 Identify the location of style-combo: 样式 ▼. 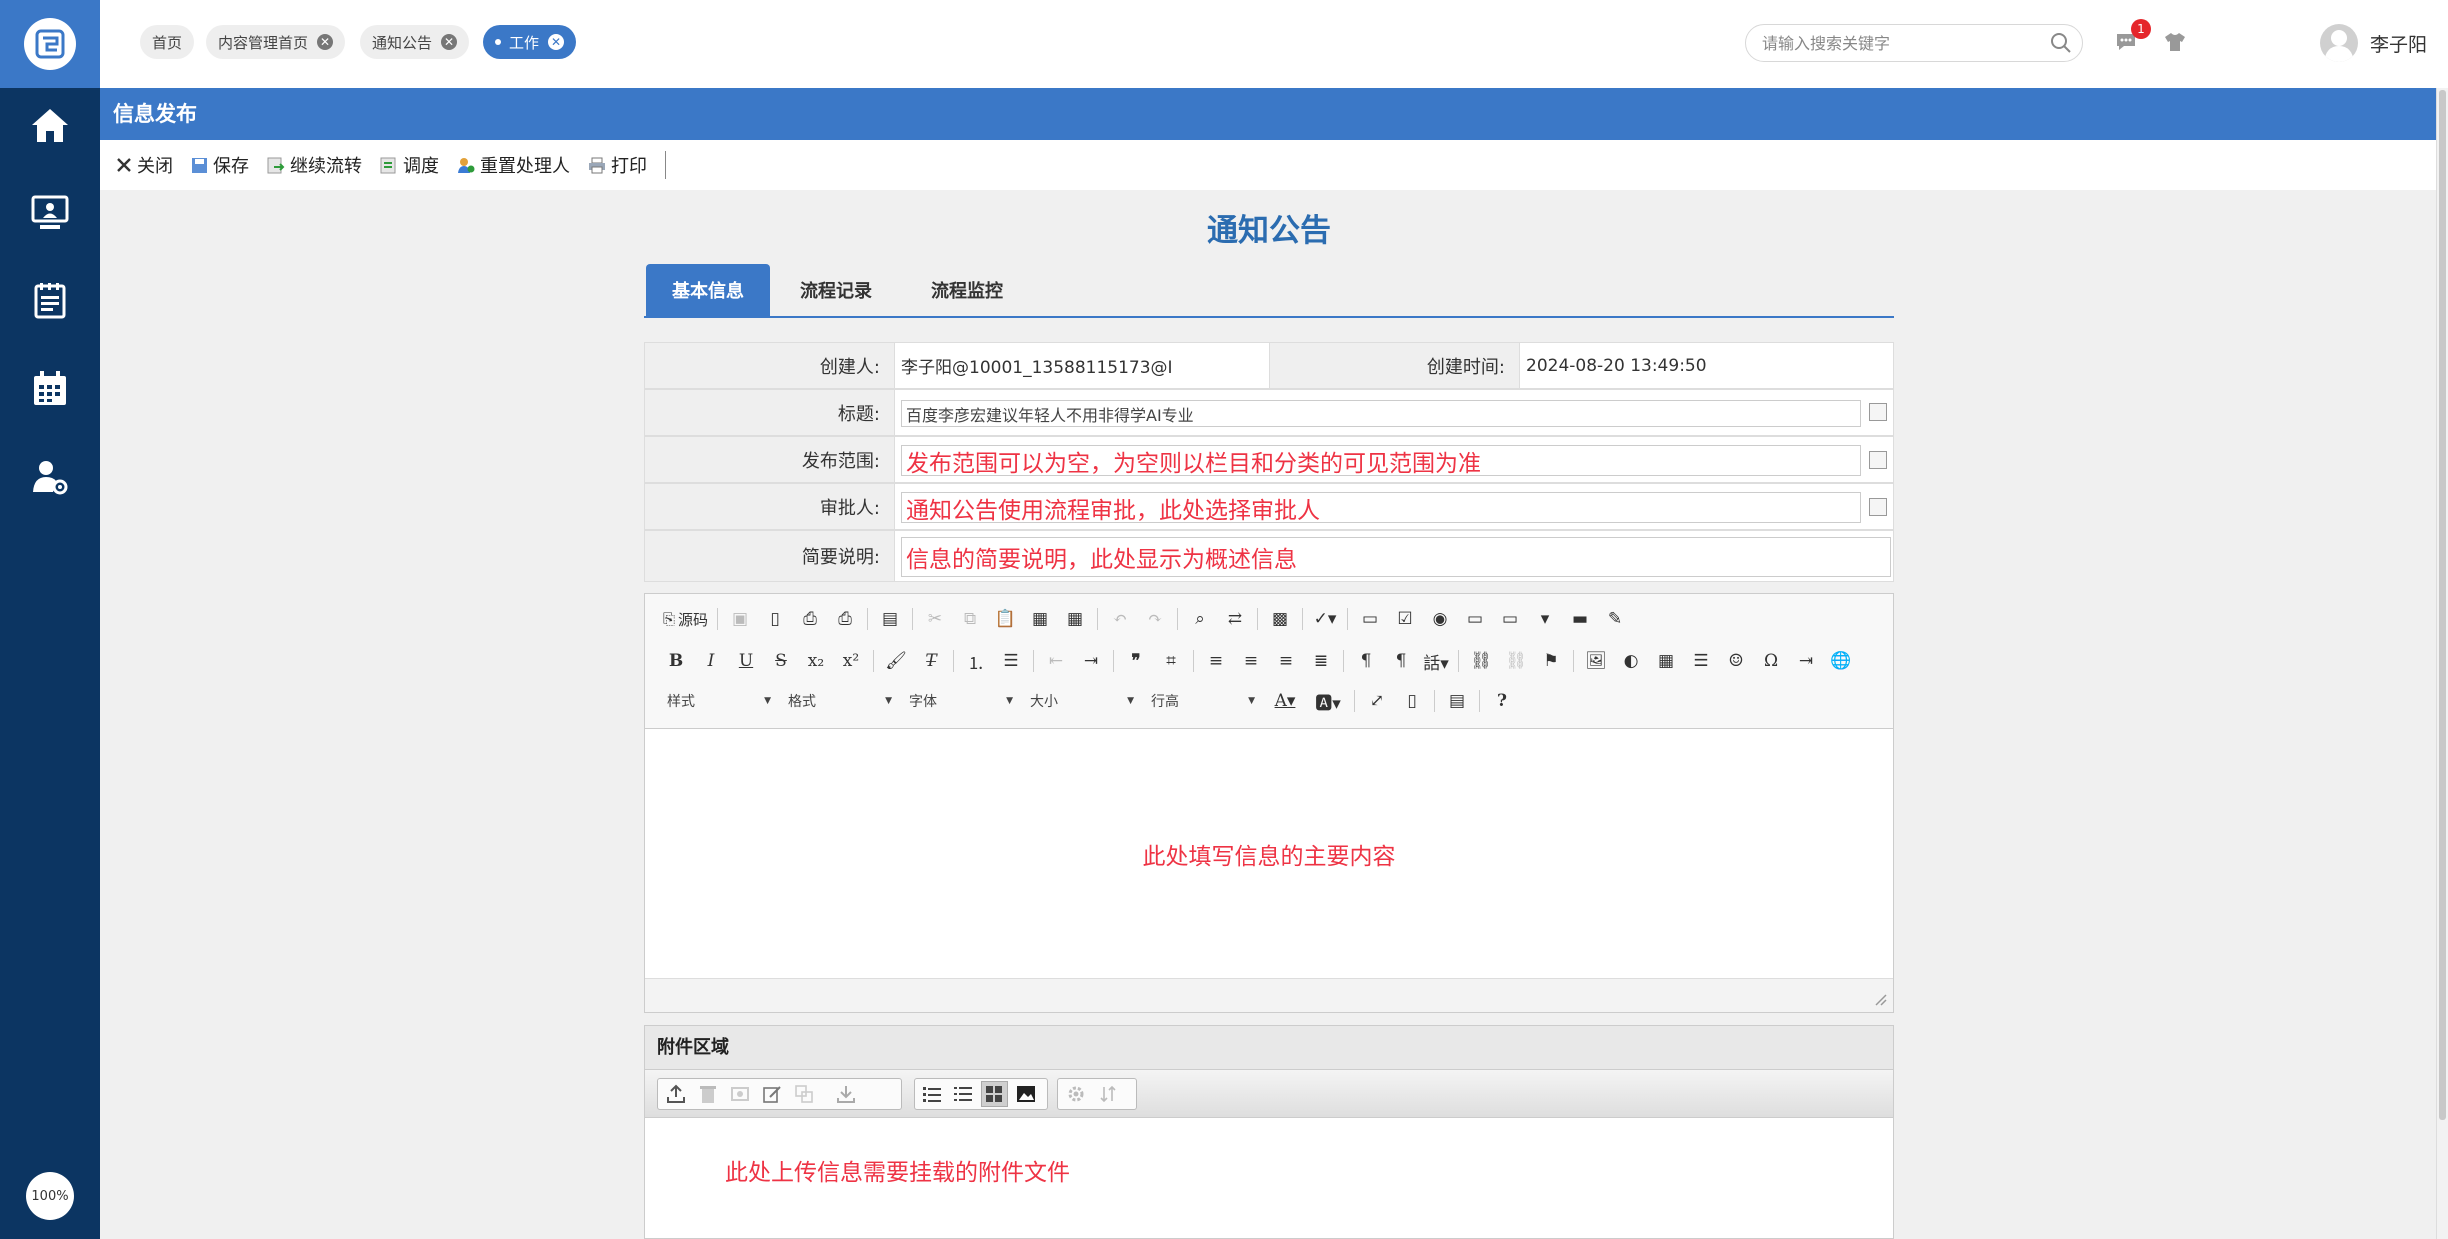
(719, 701).